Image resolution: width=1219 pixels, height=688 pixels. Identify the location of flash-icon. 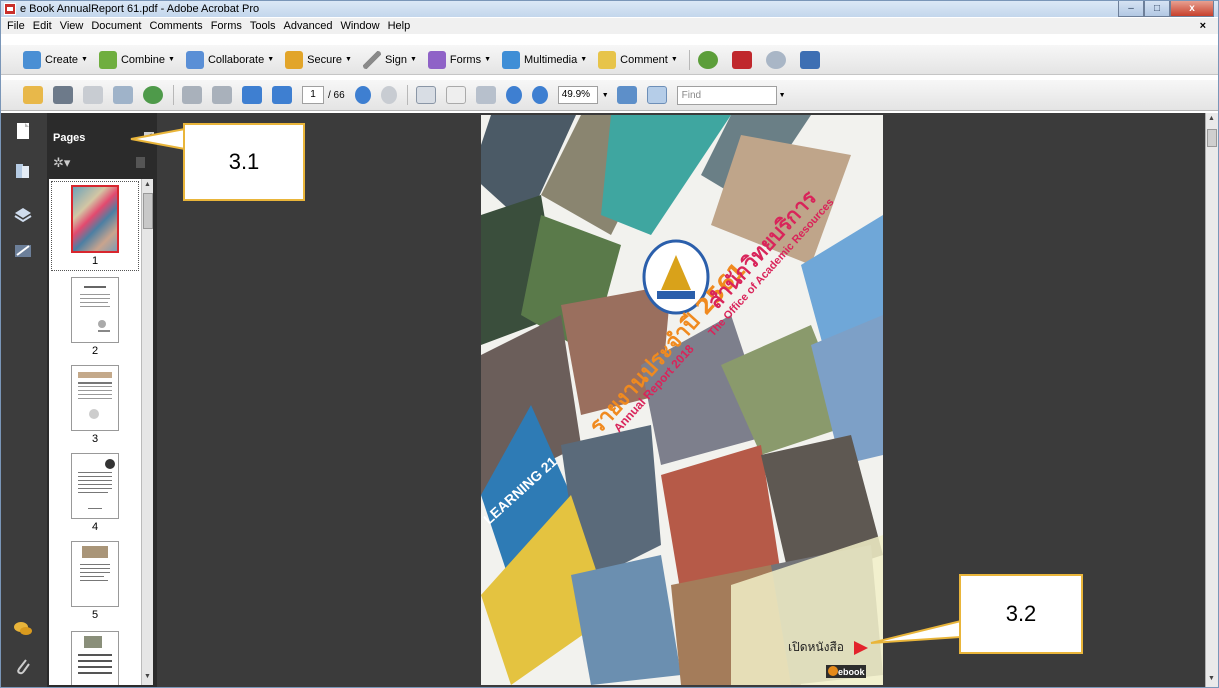
(741, 59).